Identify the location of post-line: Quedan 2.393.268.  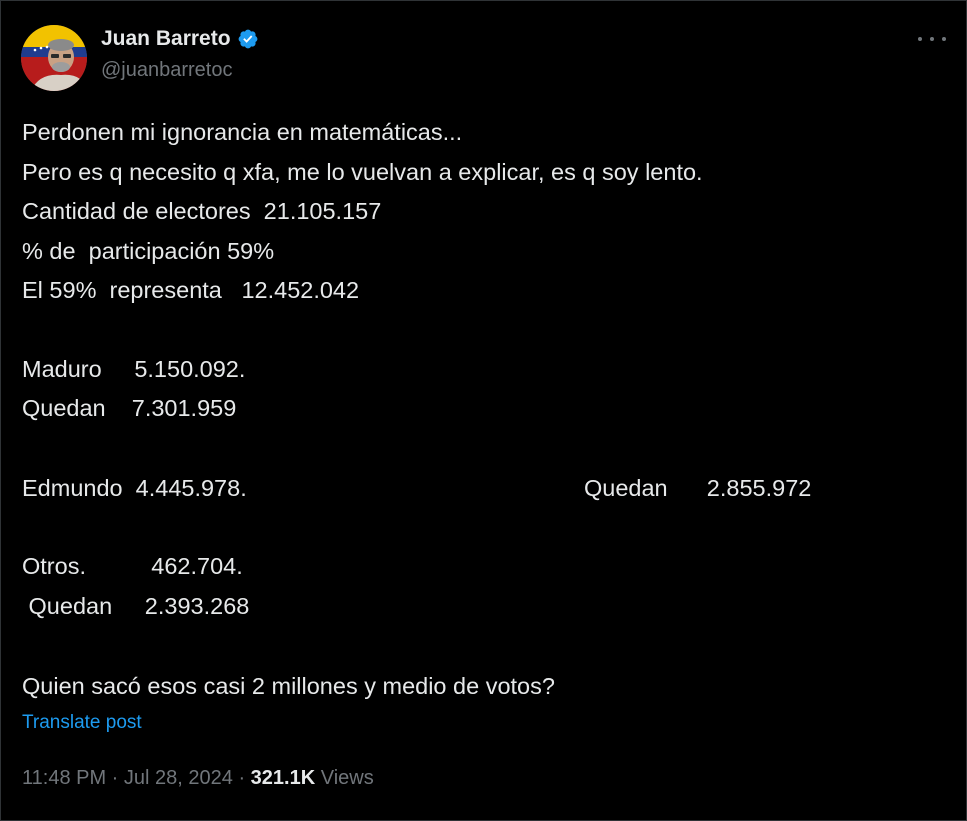
(136, 606).